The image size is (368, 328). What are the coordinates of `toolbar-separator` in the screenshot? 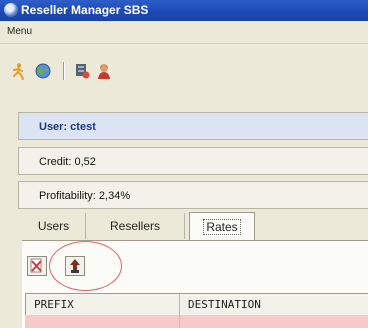 It's located at (64, 71).